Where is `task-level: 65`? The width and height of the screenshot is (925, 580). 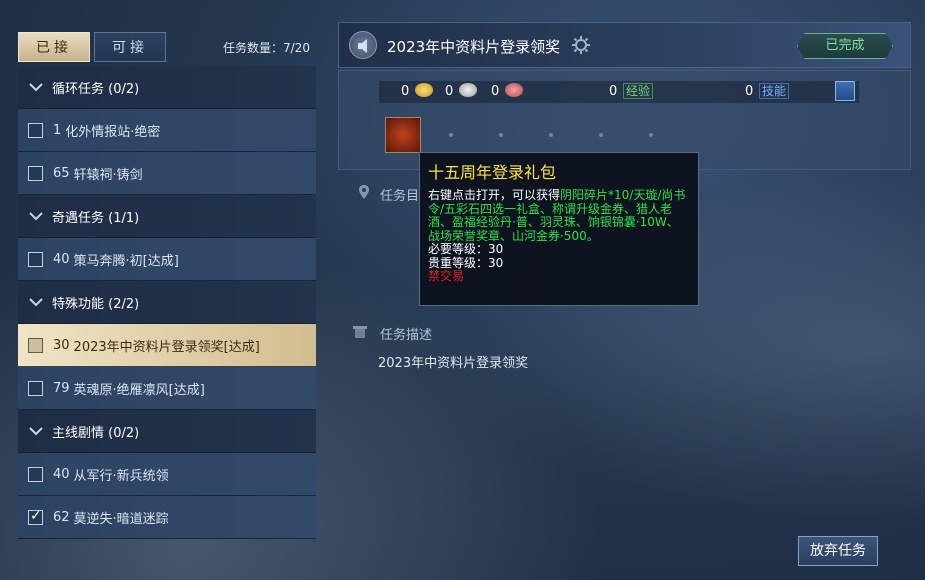
task-level: 65 is located at coordinates (61, 173).